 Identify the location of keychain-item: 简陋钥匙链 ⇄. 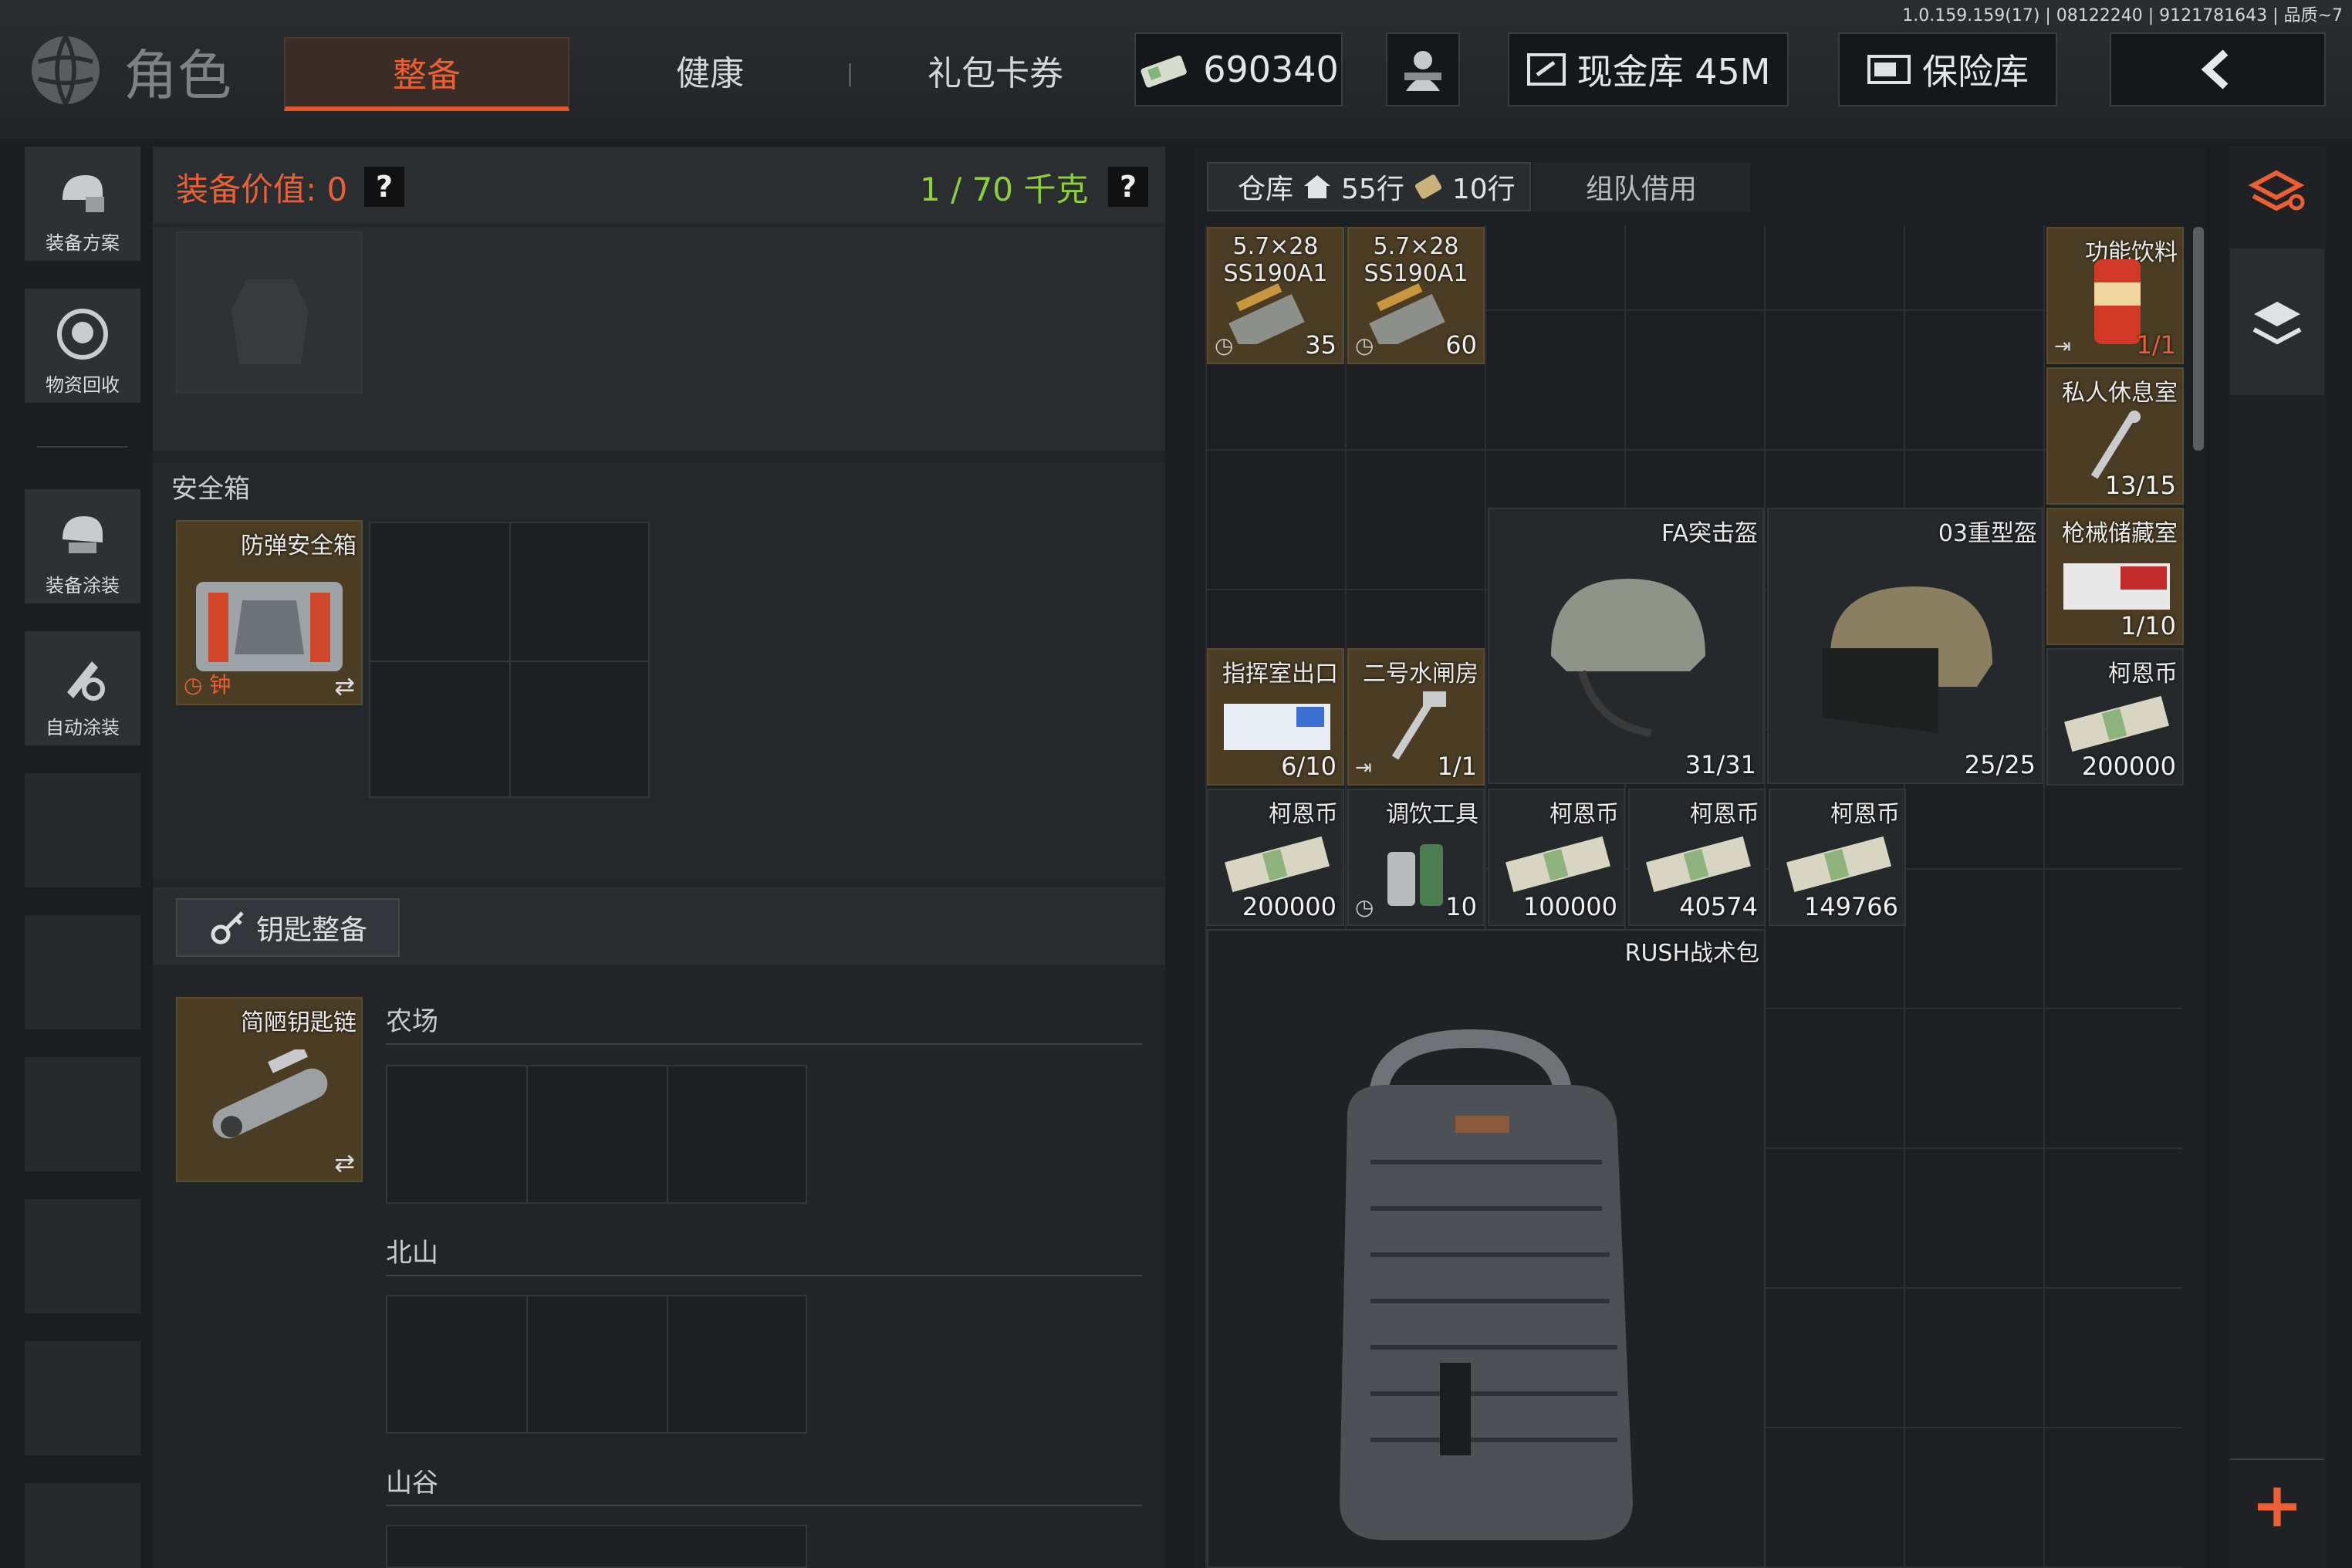
(269, 1089).